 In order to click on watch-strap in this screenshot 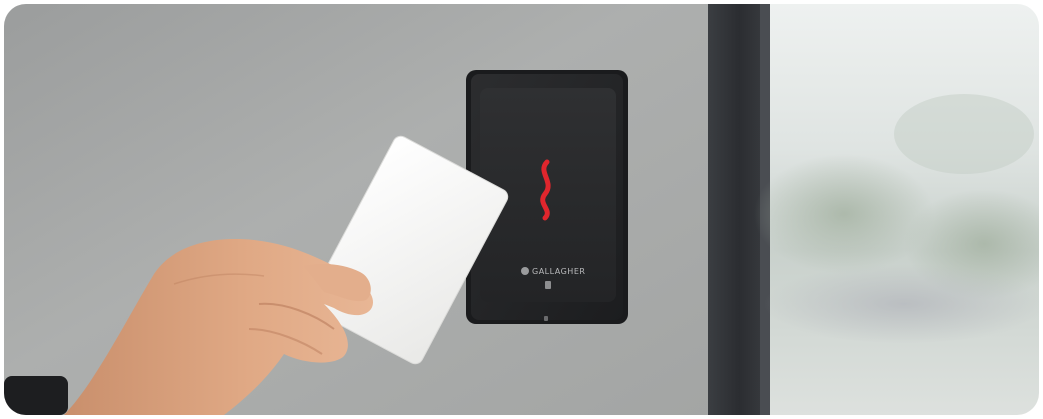, I will do `click(36, 395)`.